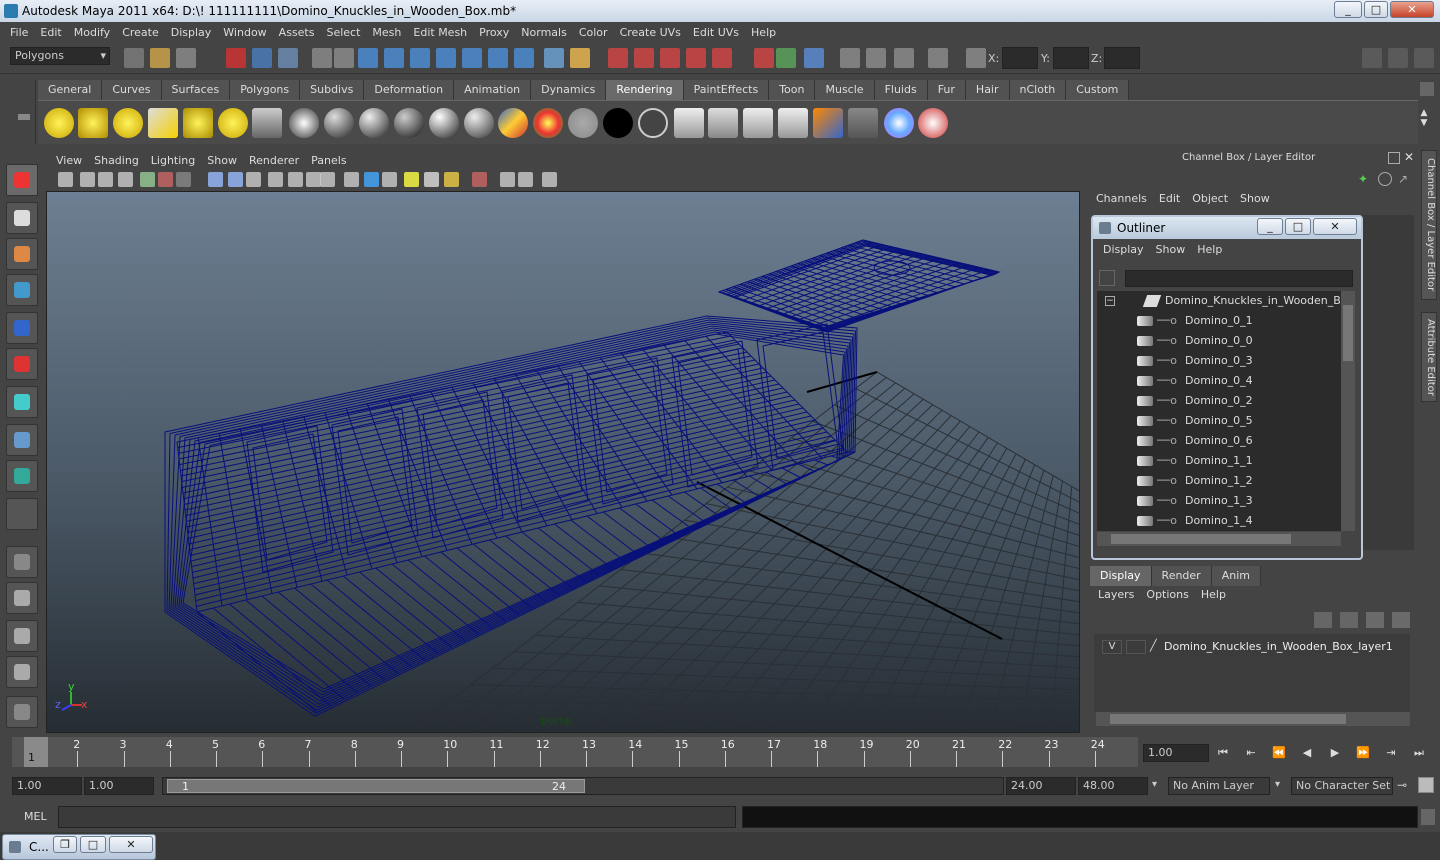 The height and width of the screenshot is (860, 1440). What do you see at coordinates (1335, 226) in the screenshot?
I see `outliner-close-button: ✕` at bounding box center [1335, 226].